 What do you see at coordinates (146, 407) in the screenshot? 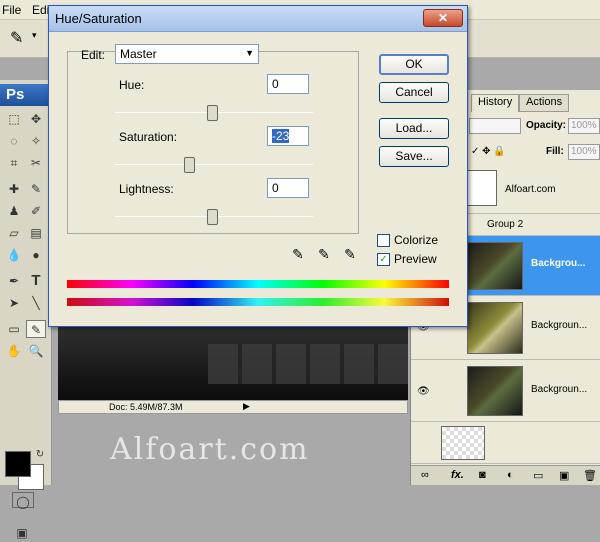
I see `document-size: Doc: 5.49M/87.3M` at bounding box center [146, 407].